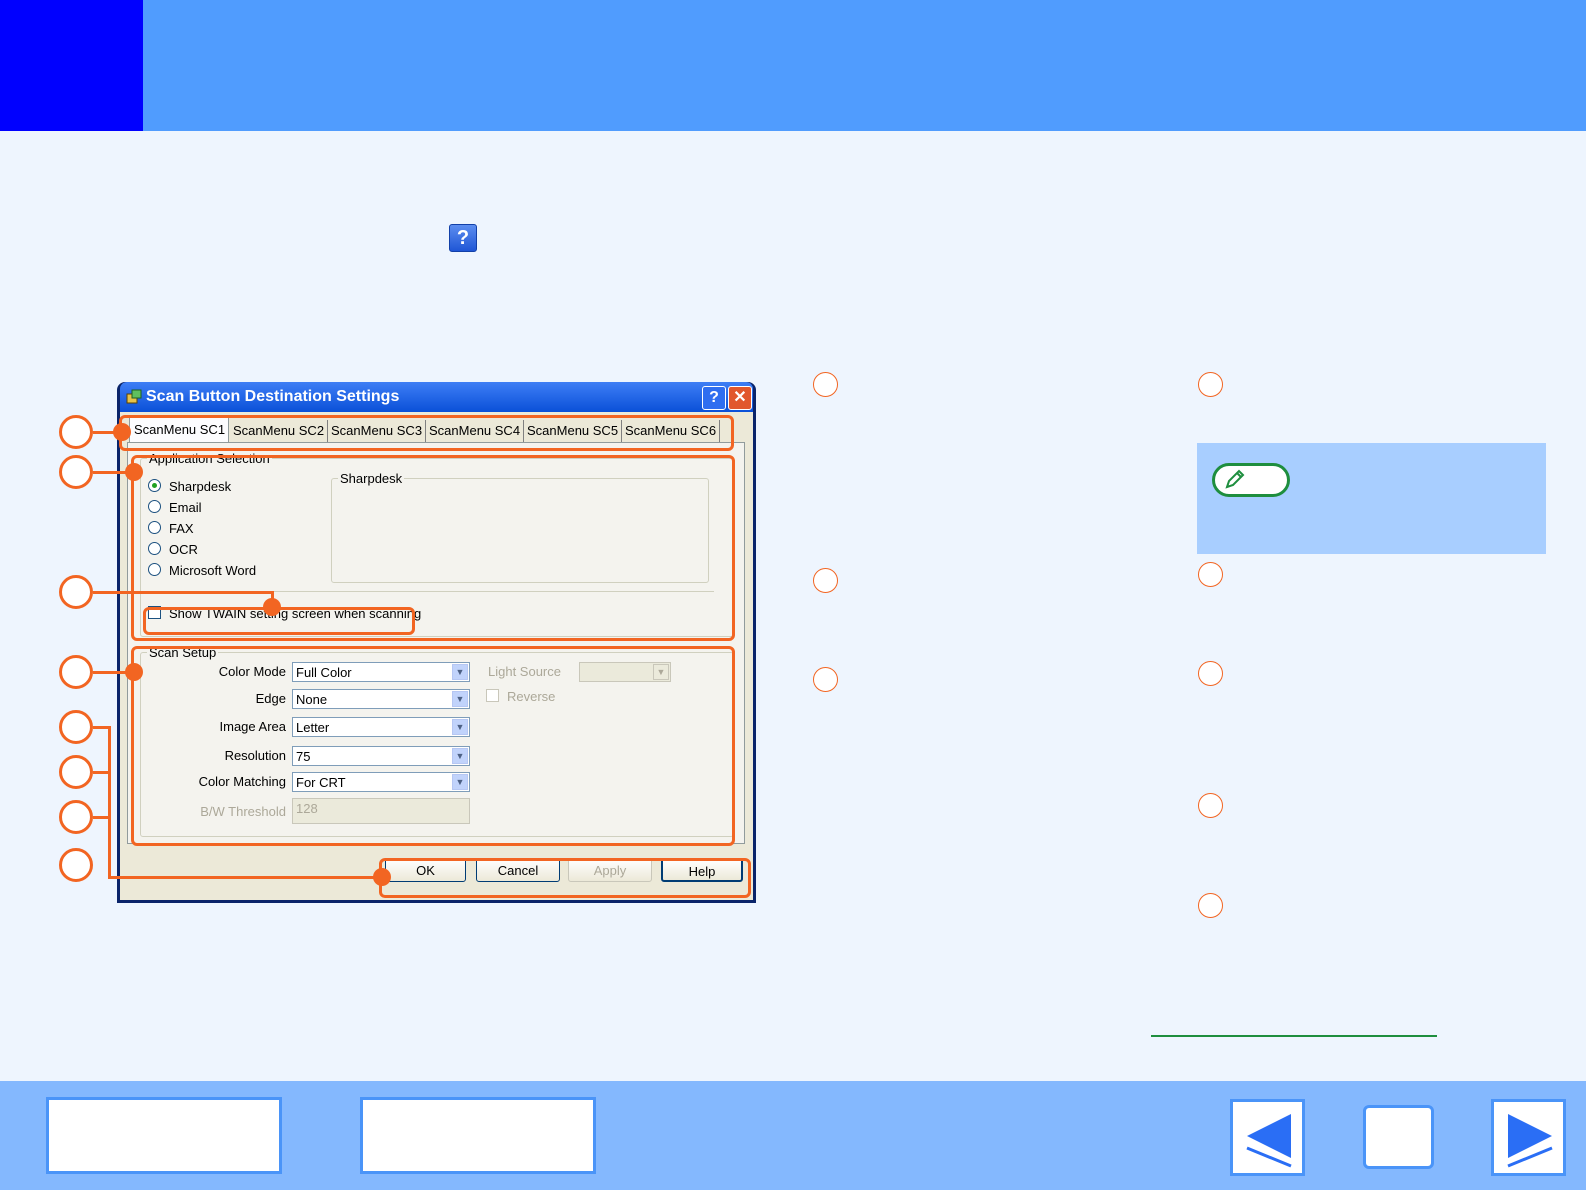 This screenshot has height=1190, width=1586. I want to click on forward-arrow-icon, so click(1530, 1141).